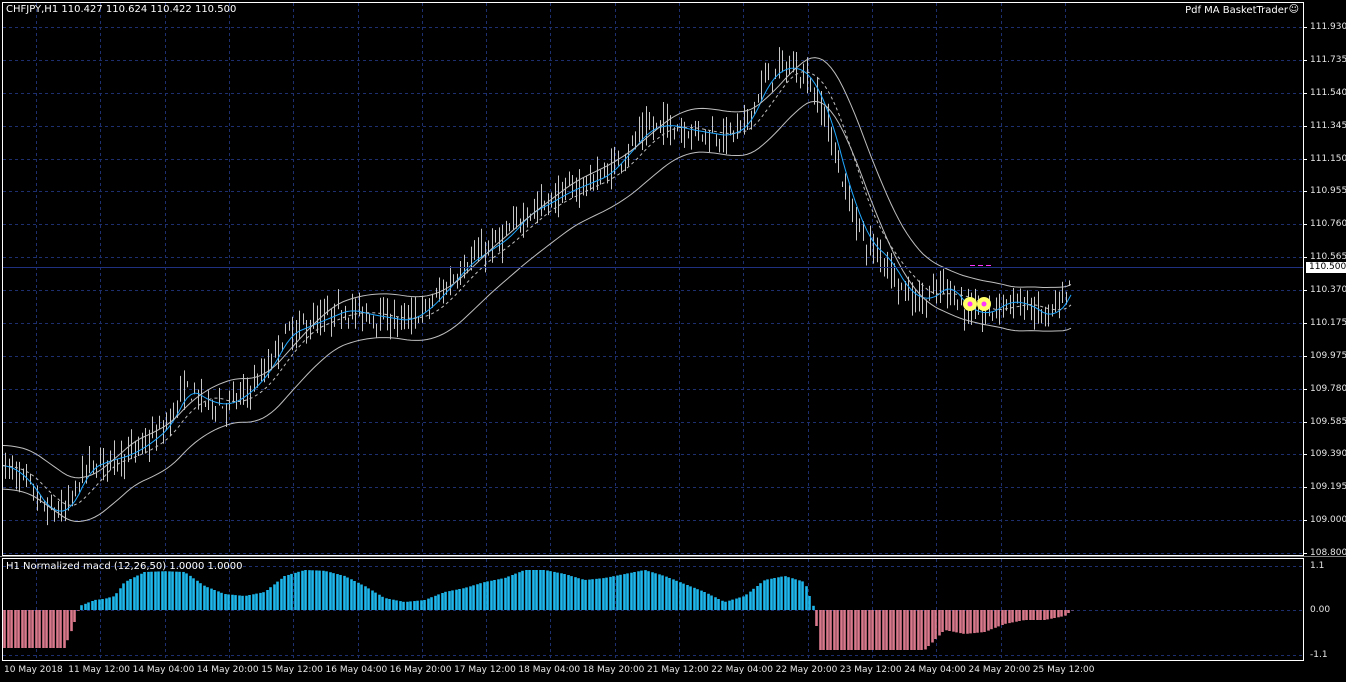 The image size is (1346, 682). What do you see at coordinates (999, 670) in the screenshot?
I see `time-tick-label: 24 May 20:00` at bounding box center [999, 670].